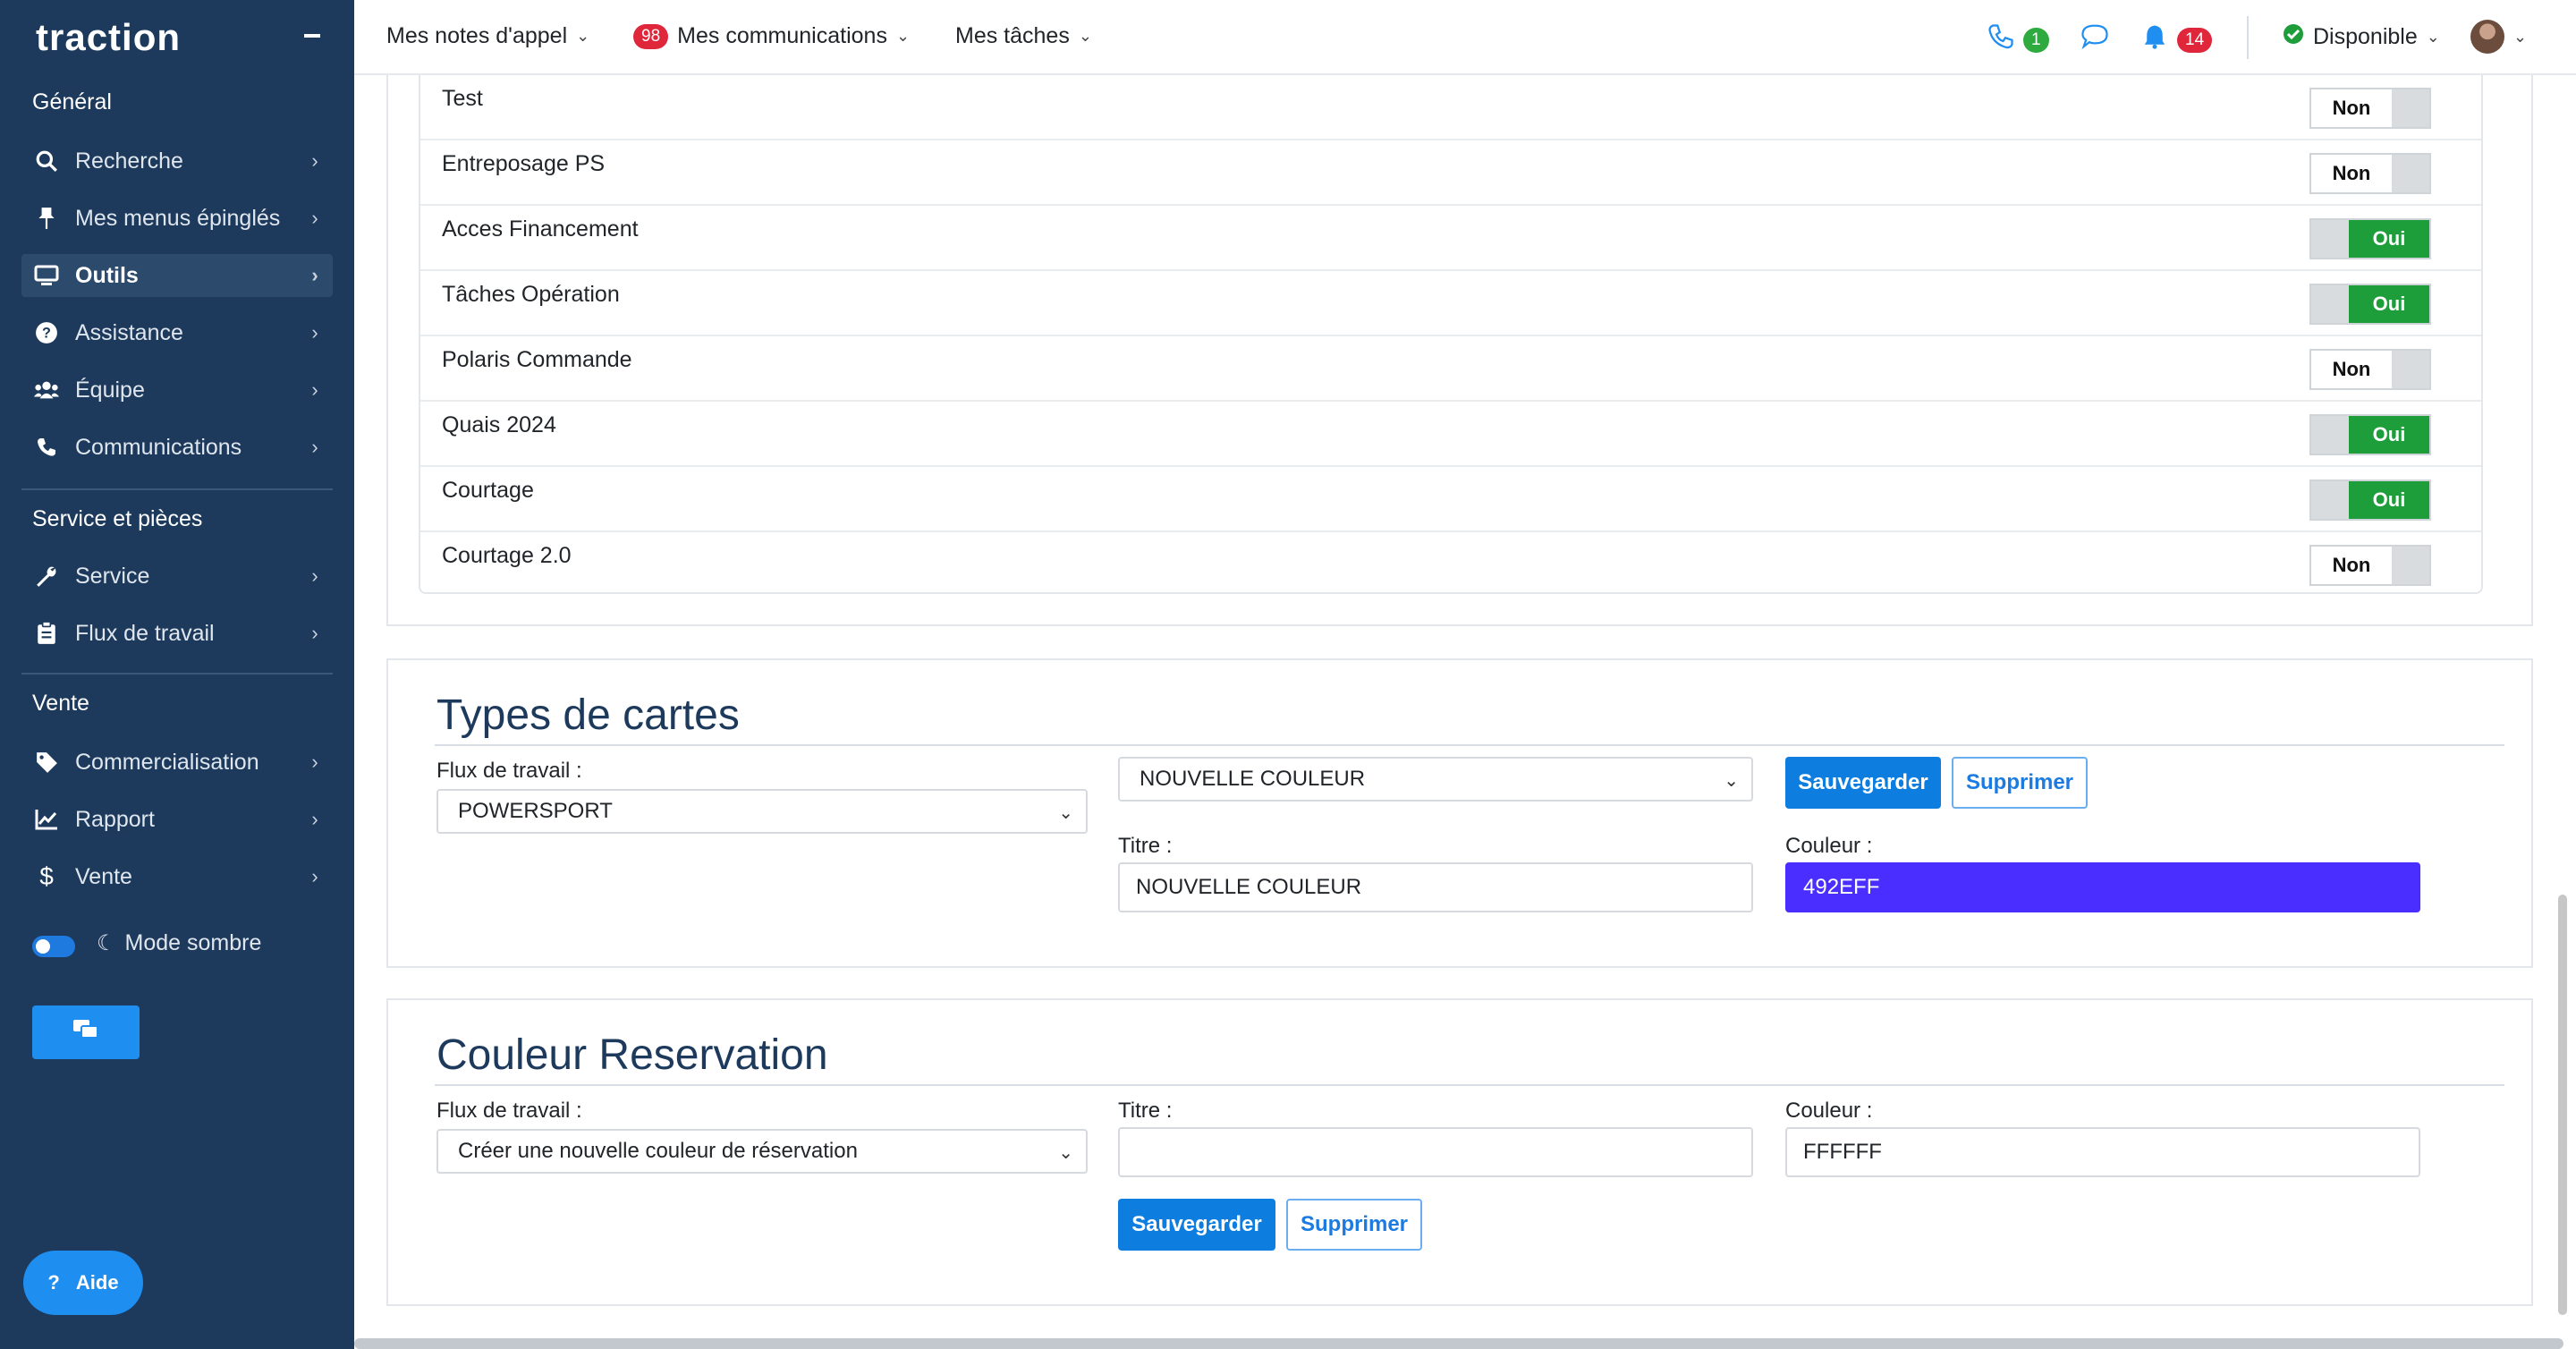 This screenshot has height=1349, width=2576. What do you see at coordinates (1458, 1343) in the screenshot?
I see `horizontal-scrollbar` at bounding box center [1458, 1343].